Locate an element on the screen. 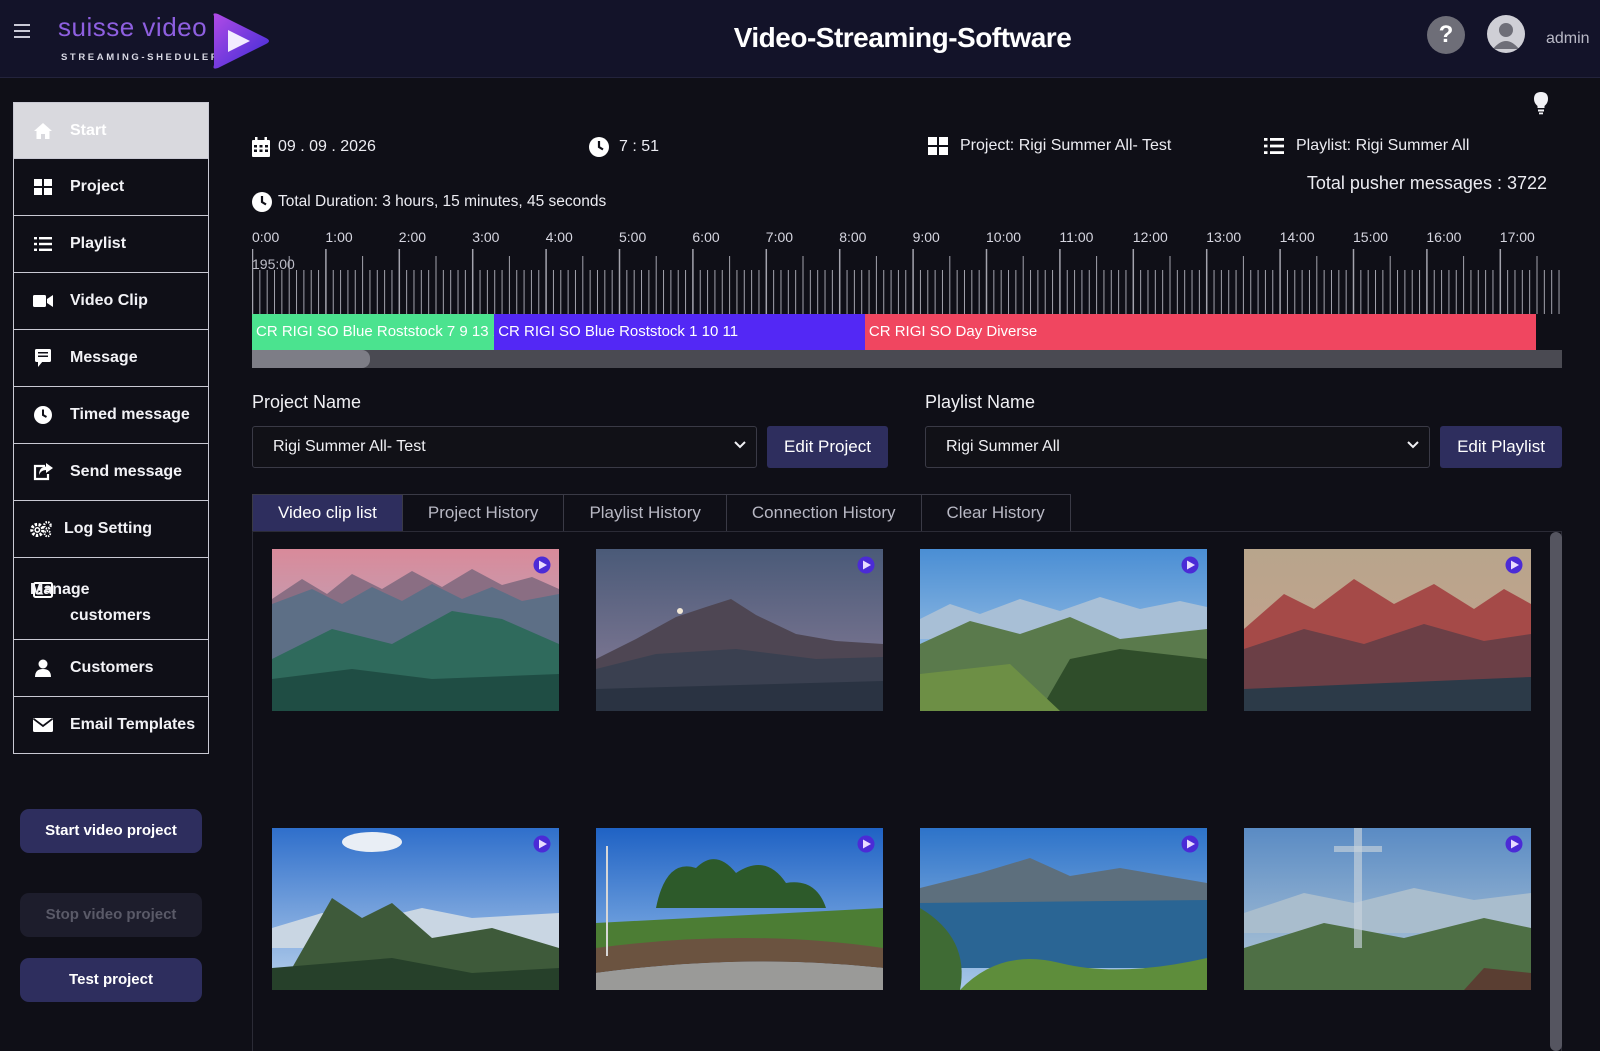 The width and height of the screenshot is (1600, 1051). user-icon is located at coordinates (43, 668).